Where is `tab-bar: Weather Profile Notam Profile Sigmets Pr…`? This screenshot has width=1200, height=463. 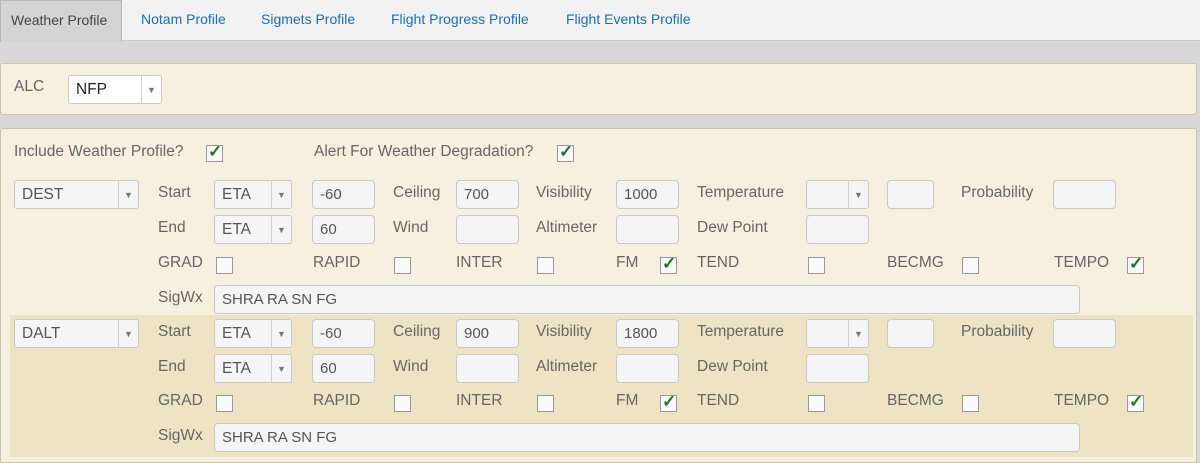
tab-bar: Weather Profile Notam Profile Sigmets Pr… is located at coordinates (600, 21).